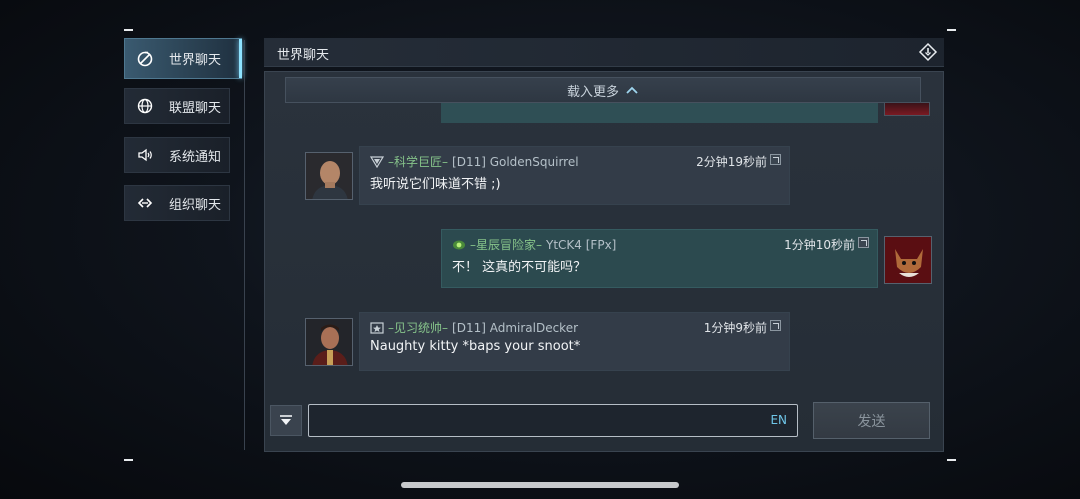 The height and width of the screenshot is (499, 1080). Describe the element at coordinates (475, 346) in the screenshot. I see `message-text: Naughty kitty *baps your snoot*` at that location.